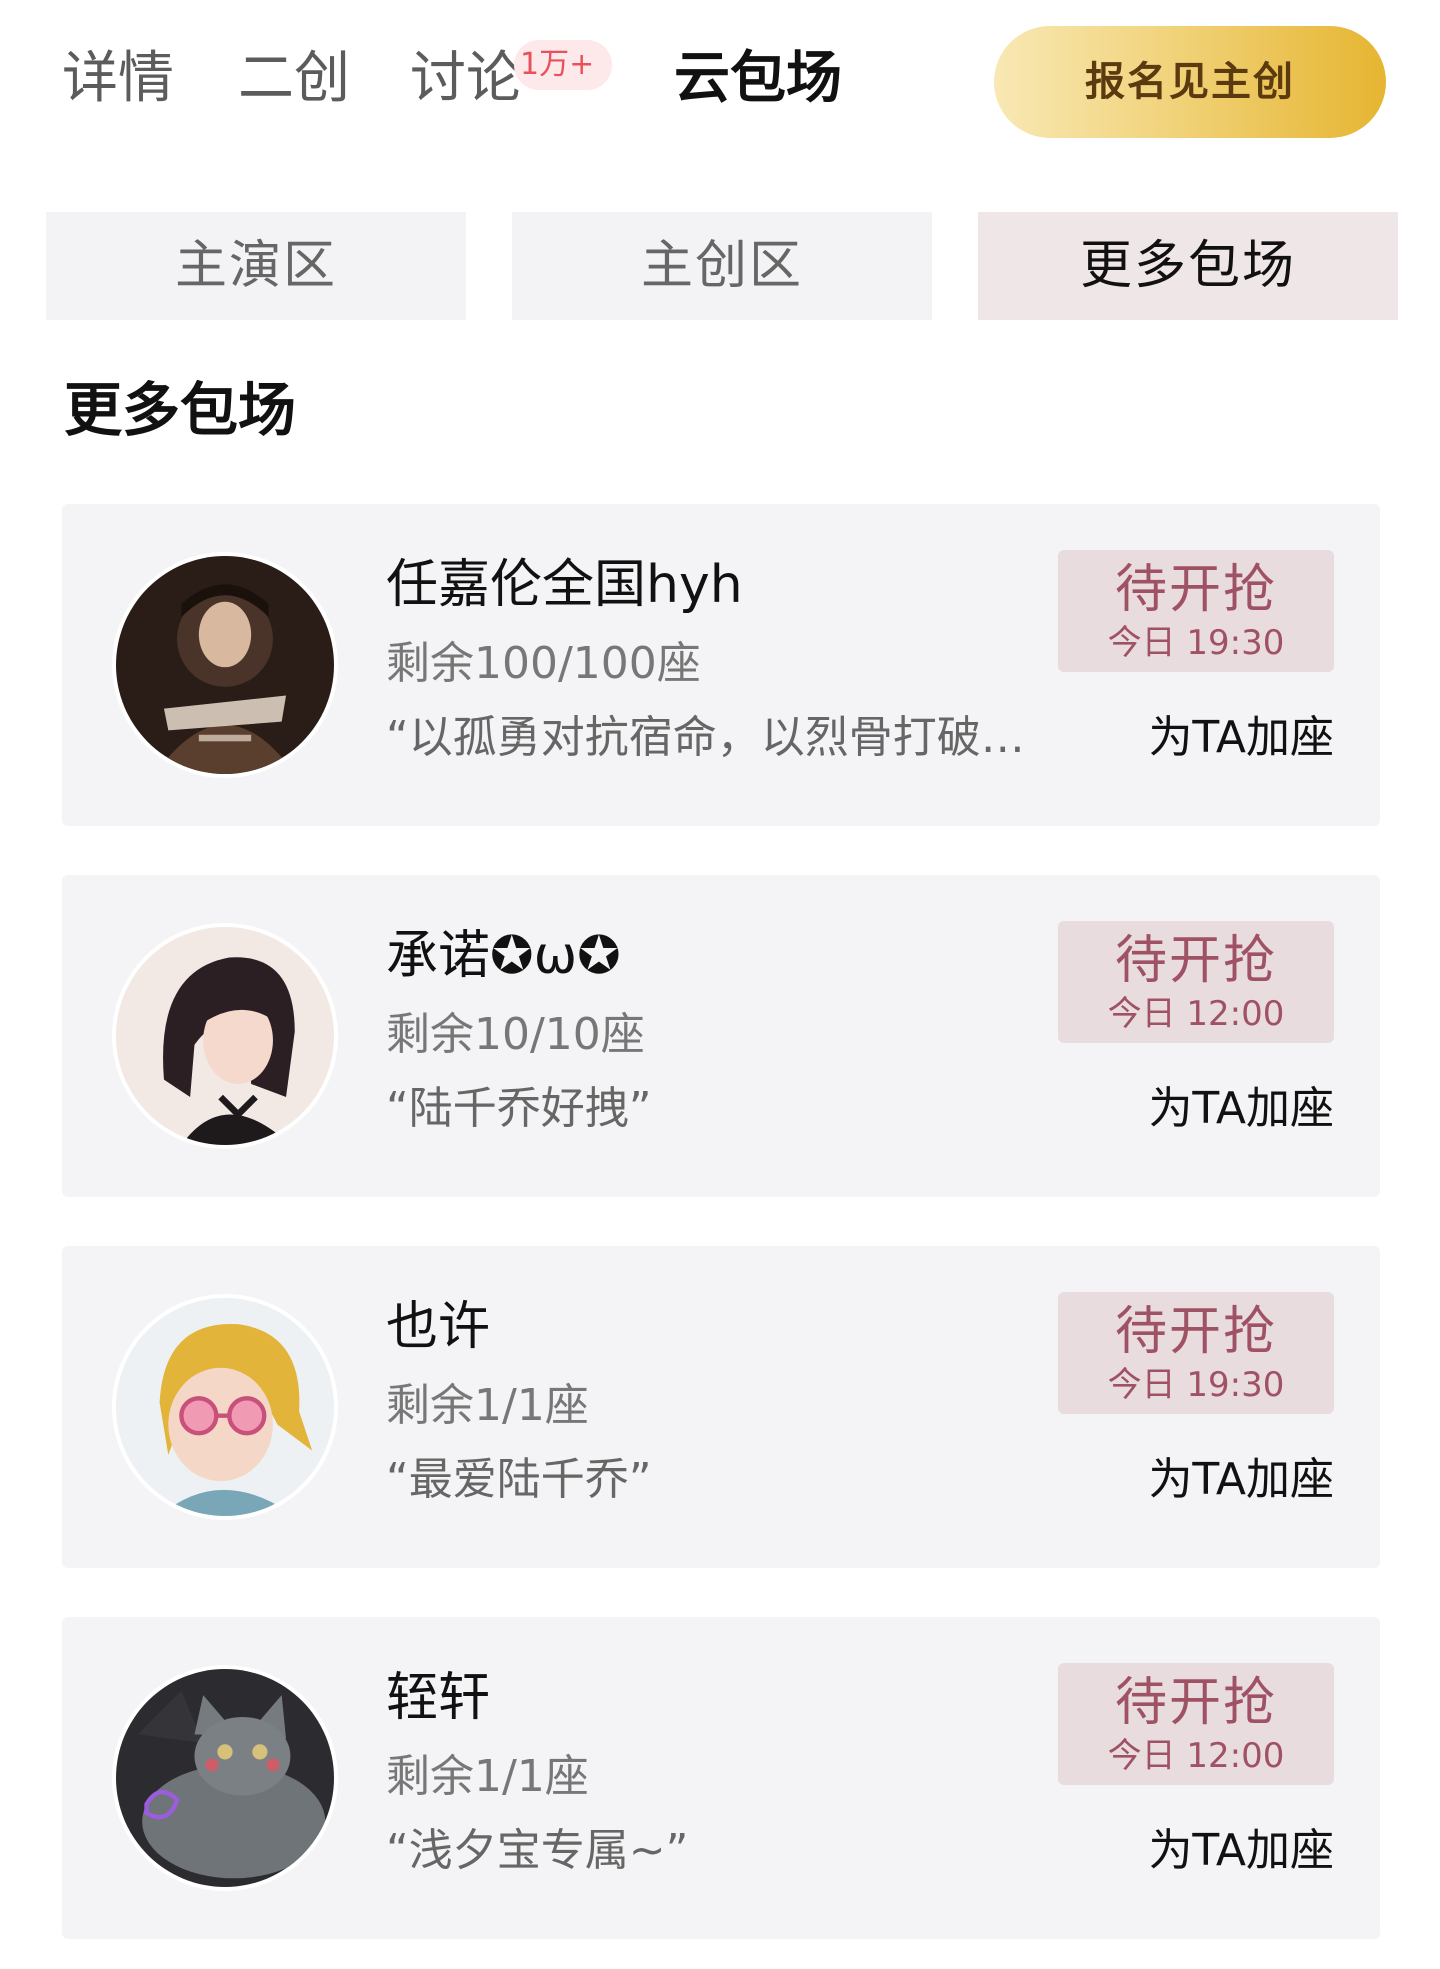 This screenshot has height=1969, width=1440. Describe the element at coordinates (537, 1850) in the screenshot. I see `host-quote: “浅夕宝专属~”` at that location.